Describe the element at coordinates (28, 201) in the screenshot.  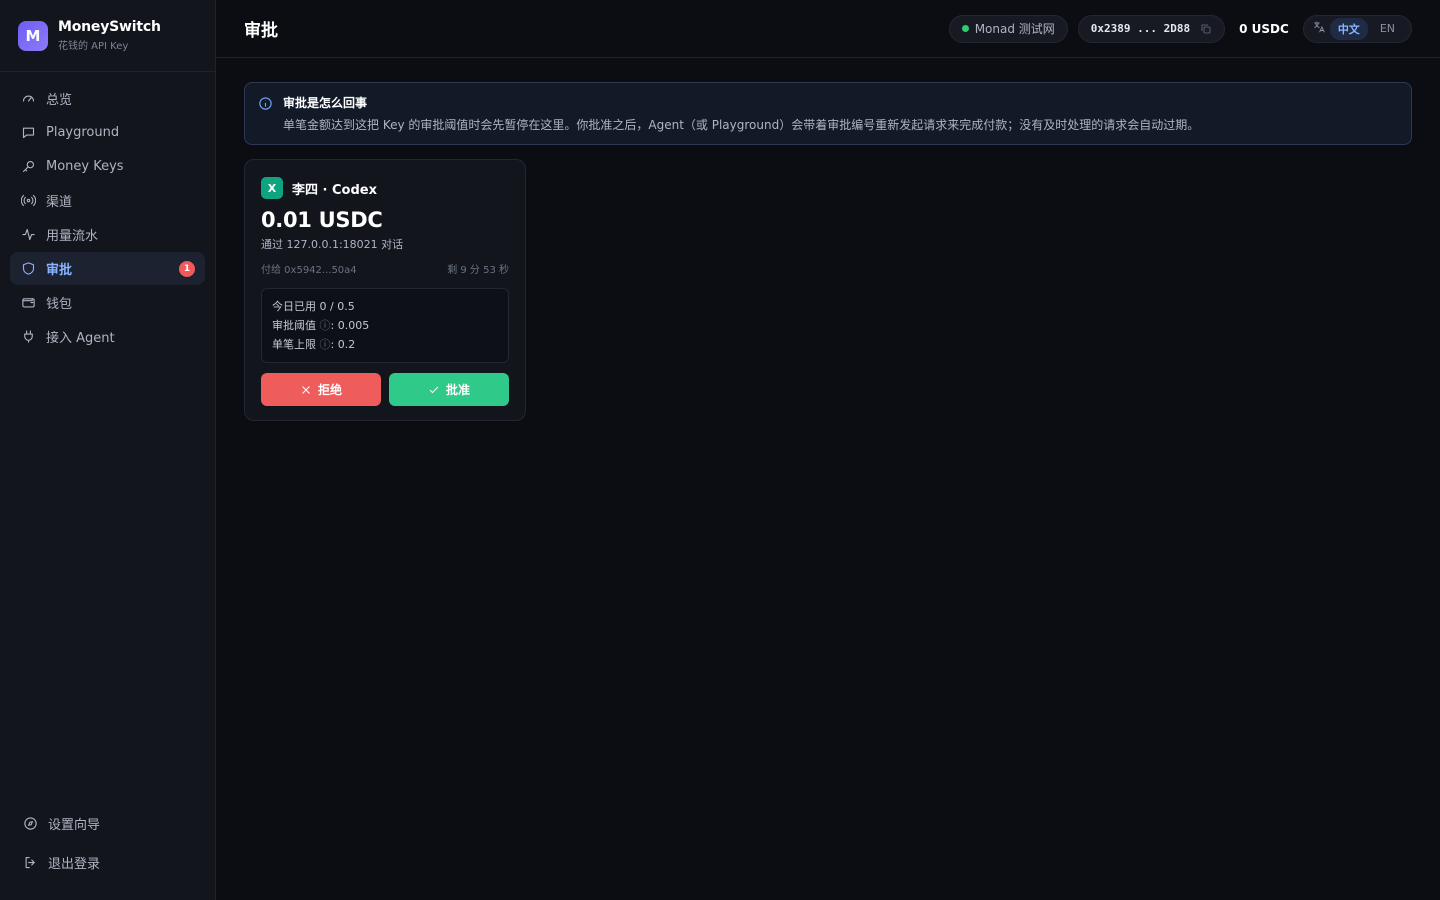
I see `broadcast-icon` at that location.